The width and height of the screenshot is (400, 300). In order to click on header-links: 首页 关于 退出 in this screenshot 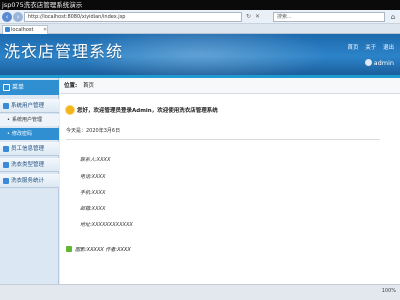, I will do `click(368, 47)`.